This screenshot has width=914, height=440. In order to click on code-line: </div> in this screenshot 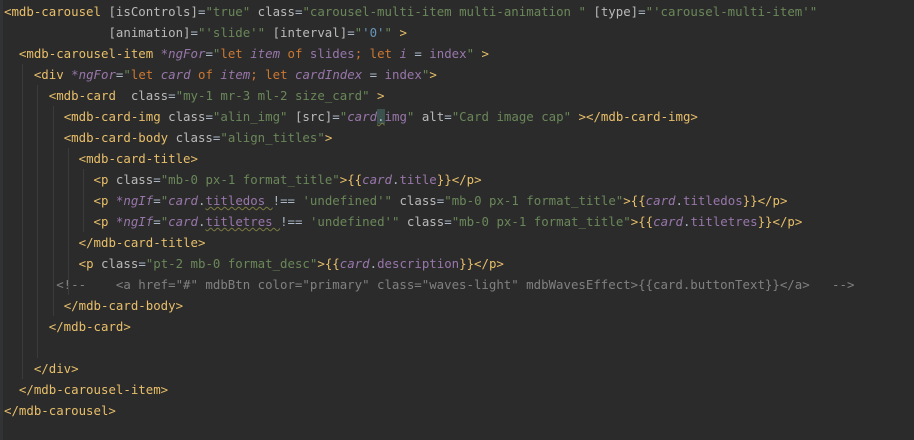, I will do `click(41, 368)`.